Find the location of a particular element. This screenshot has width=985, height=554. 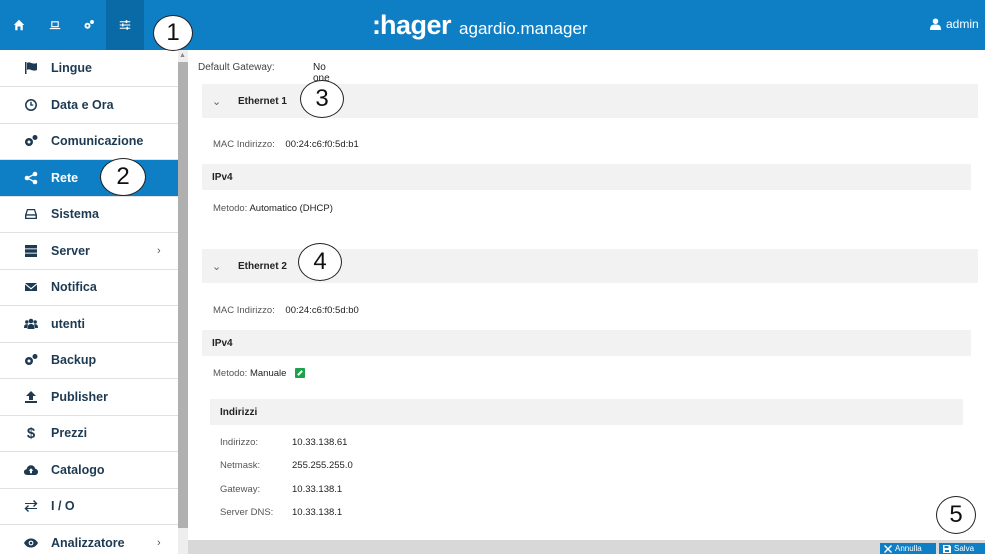

sidebar-item-io: I / O is located at coordinates (89, 507).